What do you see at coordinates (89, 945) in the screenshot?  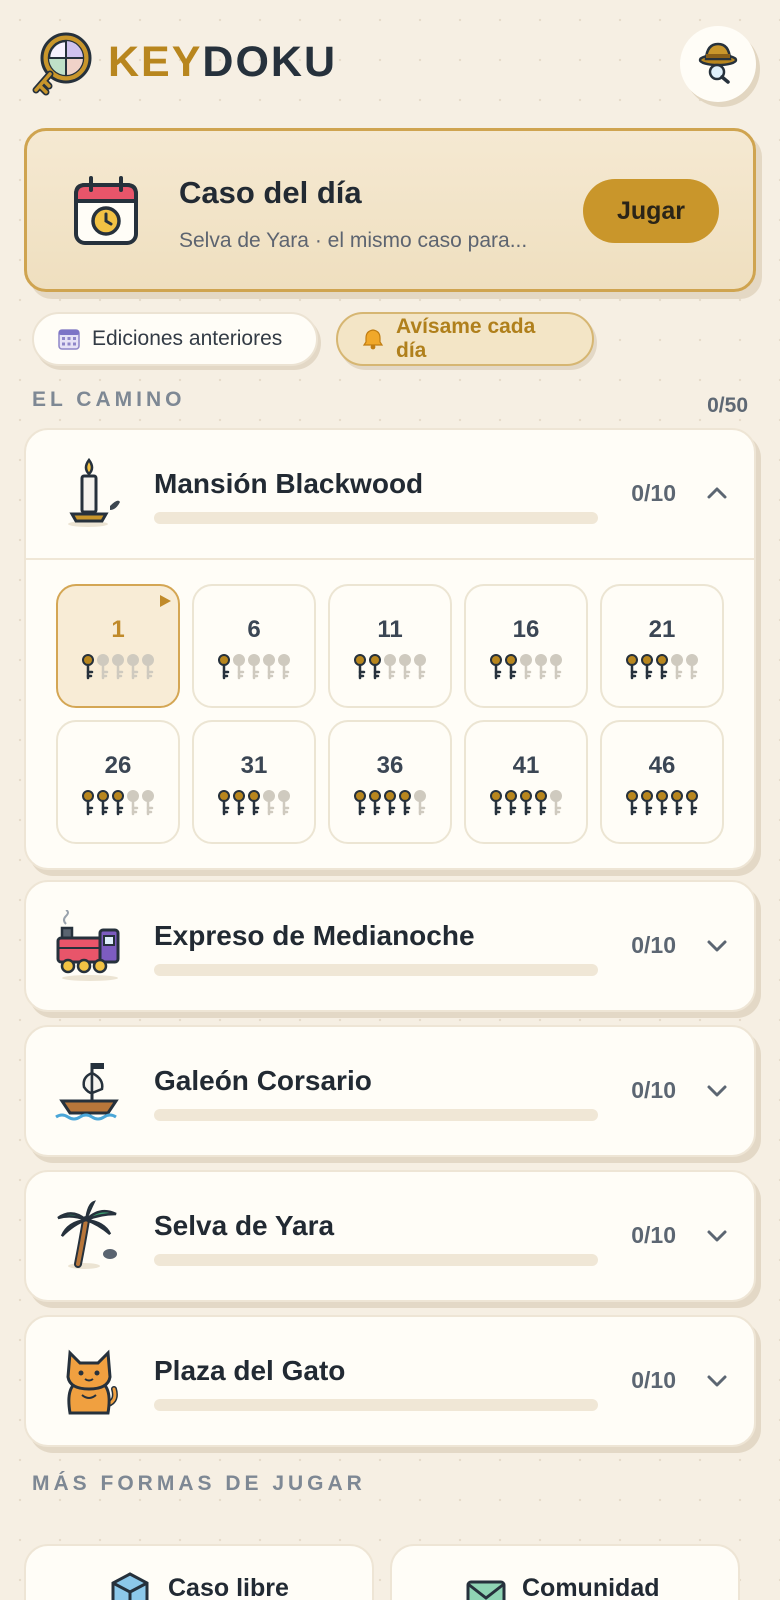 I see `train-icon` at bounding box center [89, 945].